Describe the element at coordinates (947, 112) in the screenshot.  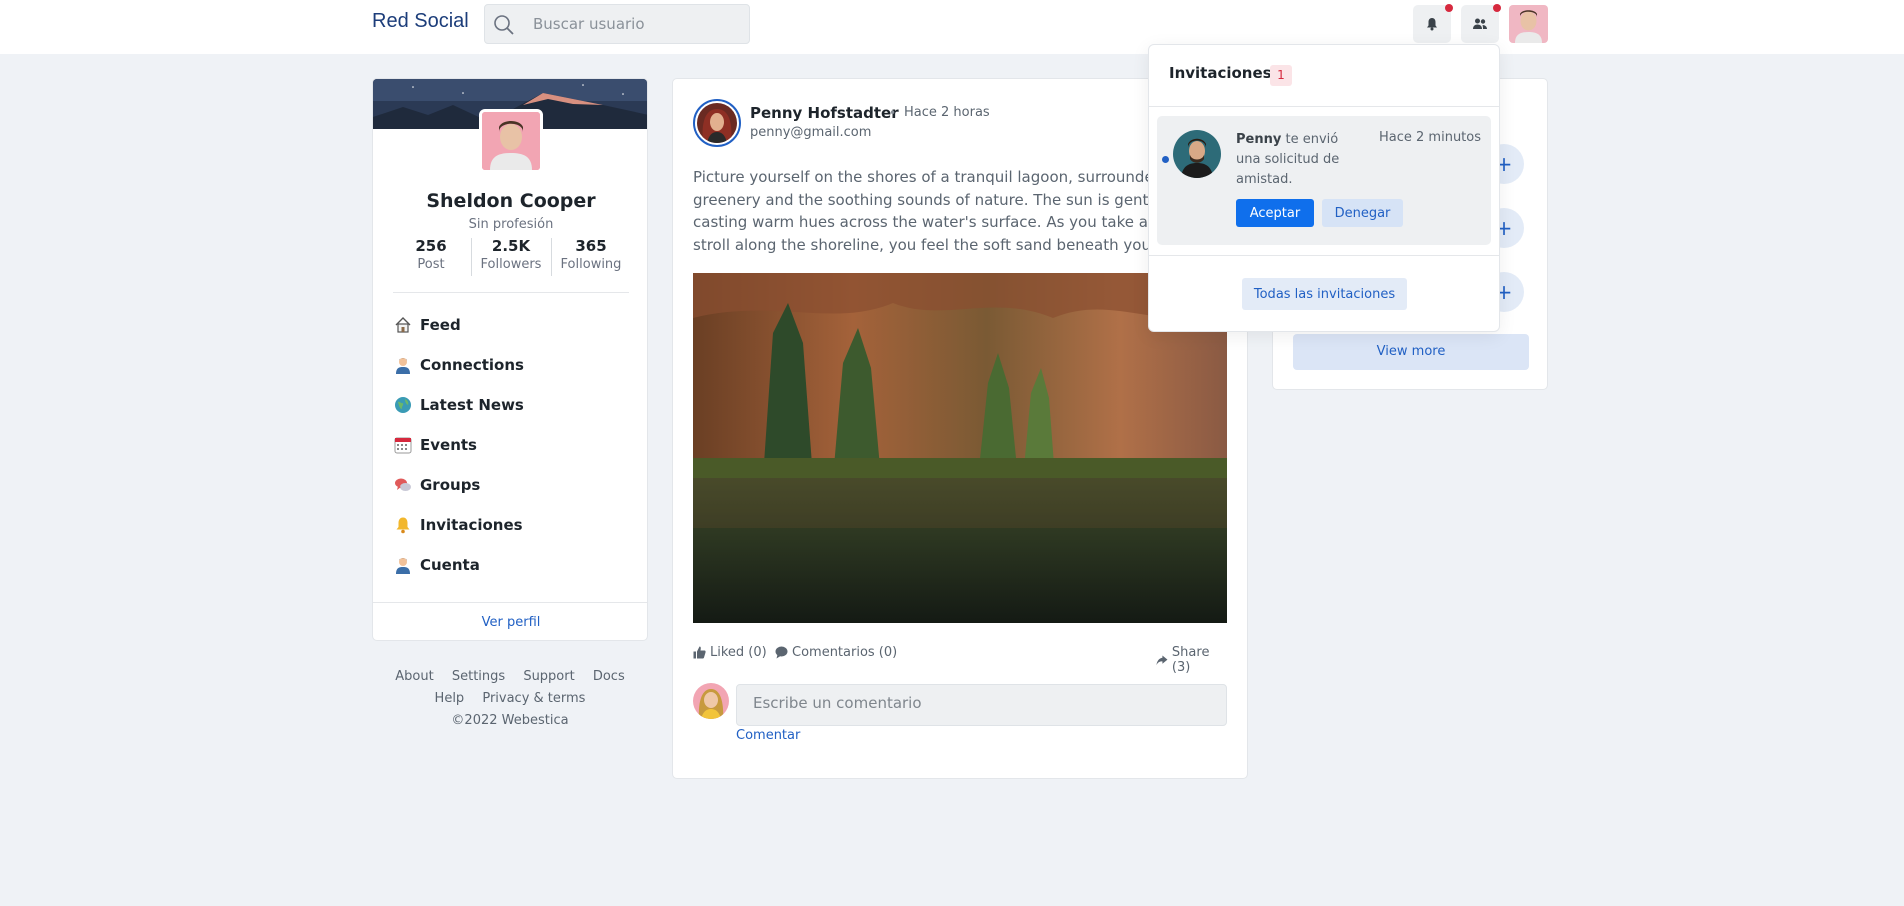
I see `post-time: Hace 2 horas` at that location.